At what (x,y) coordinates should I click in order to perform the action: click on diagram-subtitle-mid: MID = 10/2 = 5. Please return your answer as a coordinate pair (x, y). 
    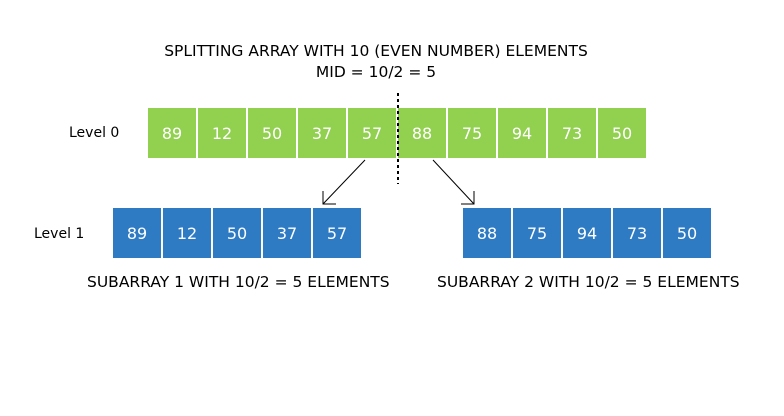
    Looking at the image, I should click on (376, 72).